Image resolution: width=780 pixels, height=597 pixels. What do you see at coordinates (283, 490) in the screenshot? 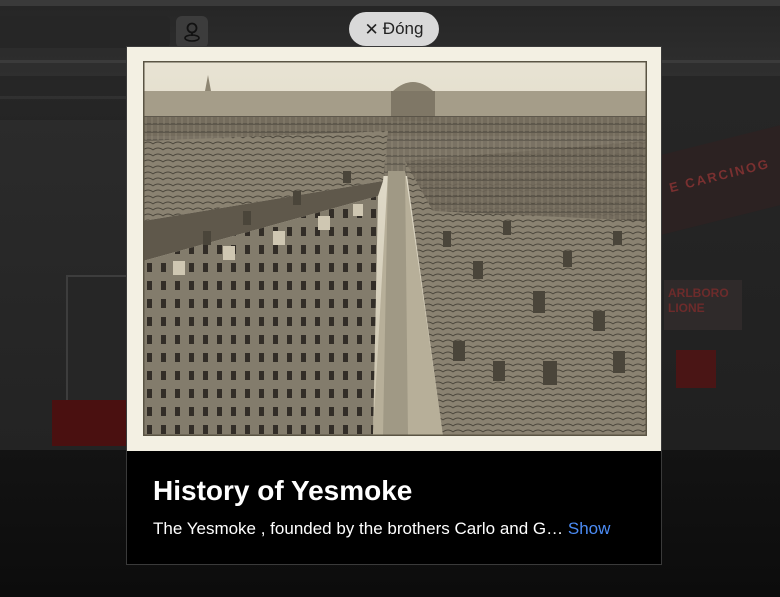
I see `card-title: History of Yesmoke` at bounding box center [283, 490].